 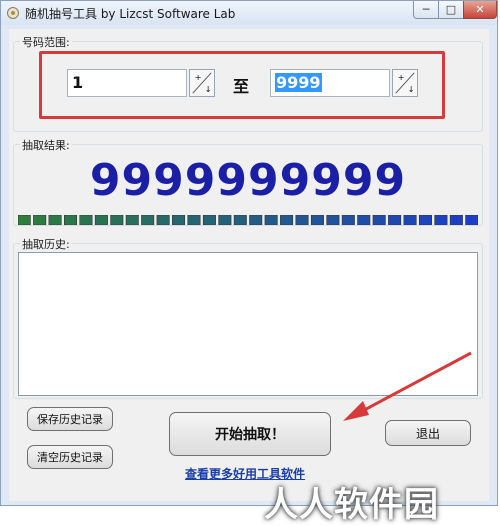 What do you see at coordinates (78, 82) in the screenshot?
I see `range-from-value: 1` at bounding box center [78, 82].